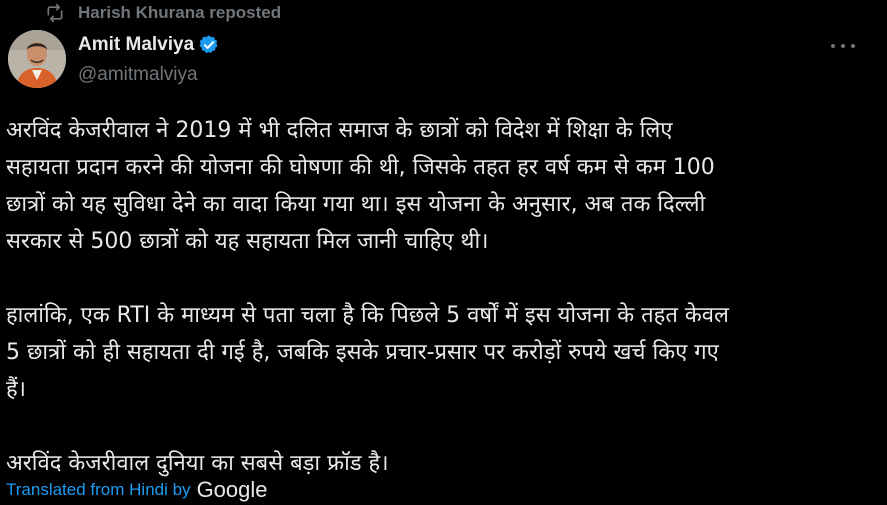 This screenshot has width=887, height=505. Describe the element at coordinates (209, 45) in the screenshot. I see `verified-badge-icon` at that location.